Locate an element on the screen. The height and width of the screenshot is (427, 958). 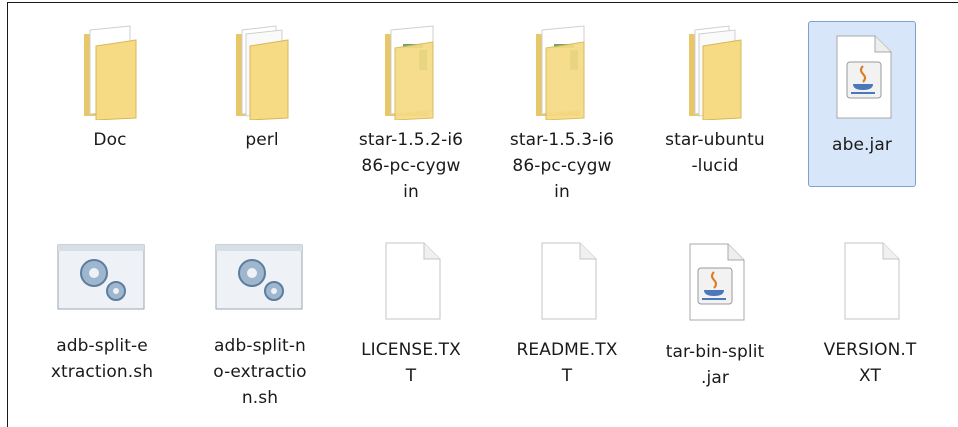
folder-item-star-ubuntu: star-ubuntu -lucid is located at coordinates (715, 98).